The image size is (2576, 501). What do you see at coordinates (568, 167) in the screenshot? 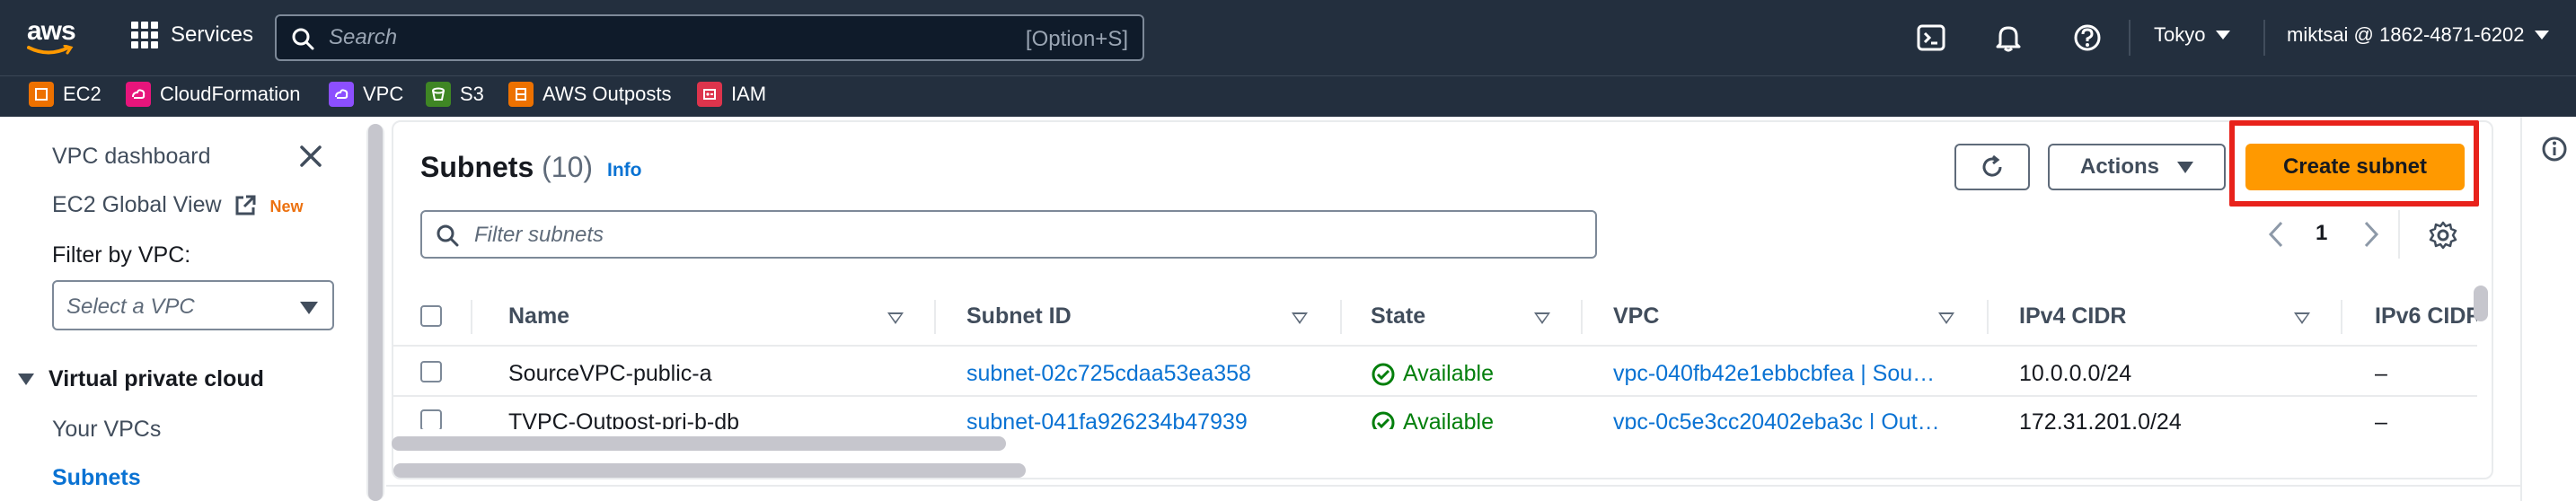
I see `subnet-count: (10)` at bounding box center [568, 167].